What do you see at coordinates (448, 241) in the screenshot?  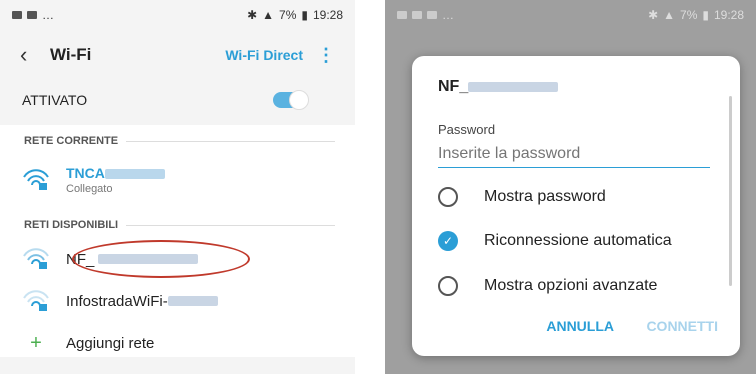 I see `auto-reconnect-checkbox: ✓` at bounding box center [448, 241].